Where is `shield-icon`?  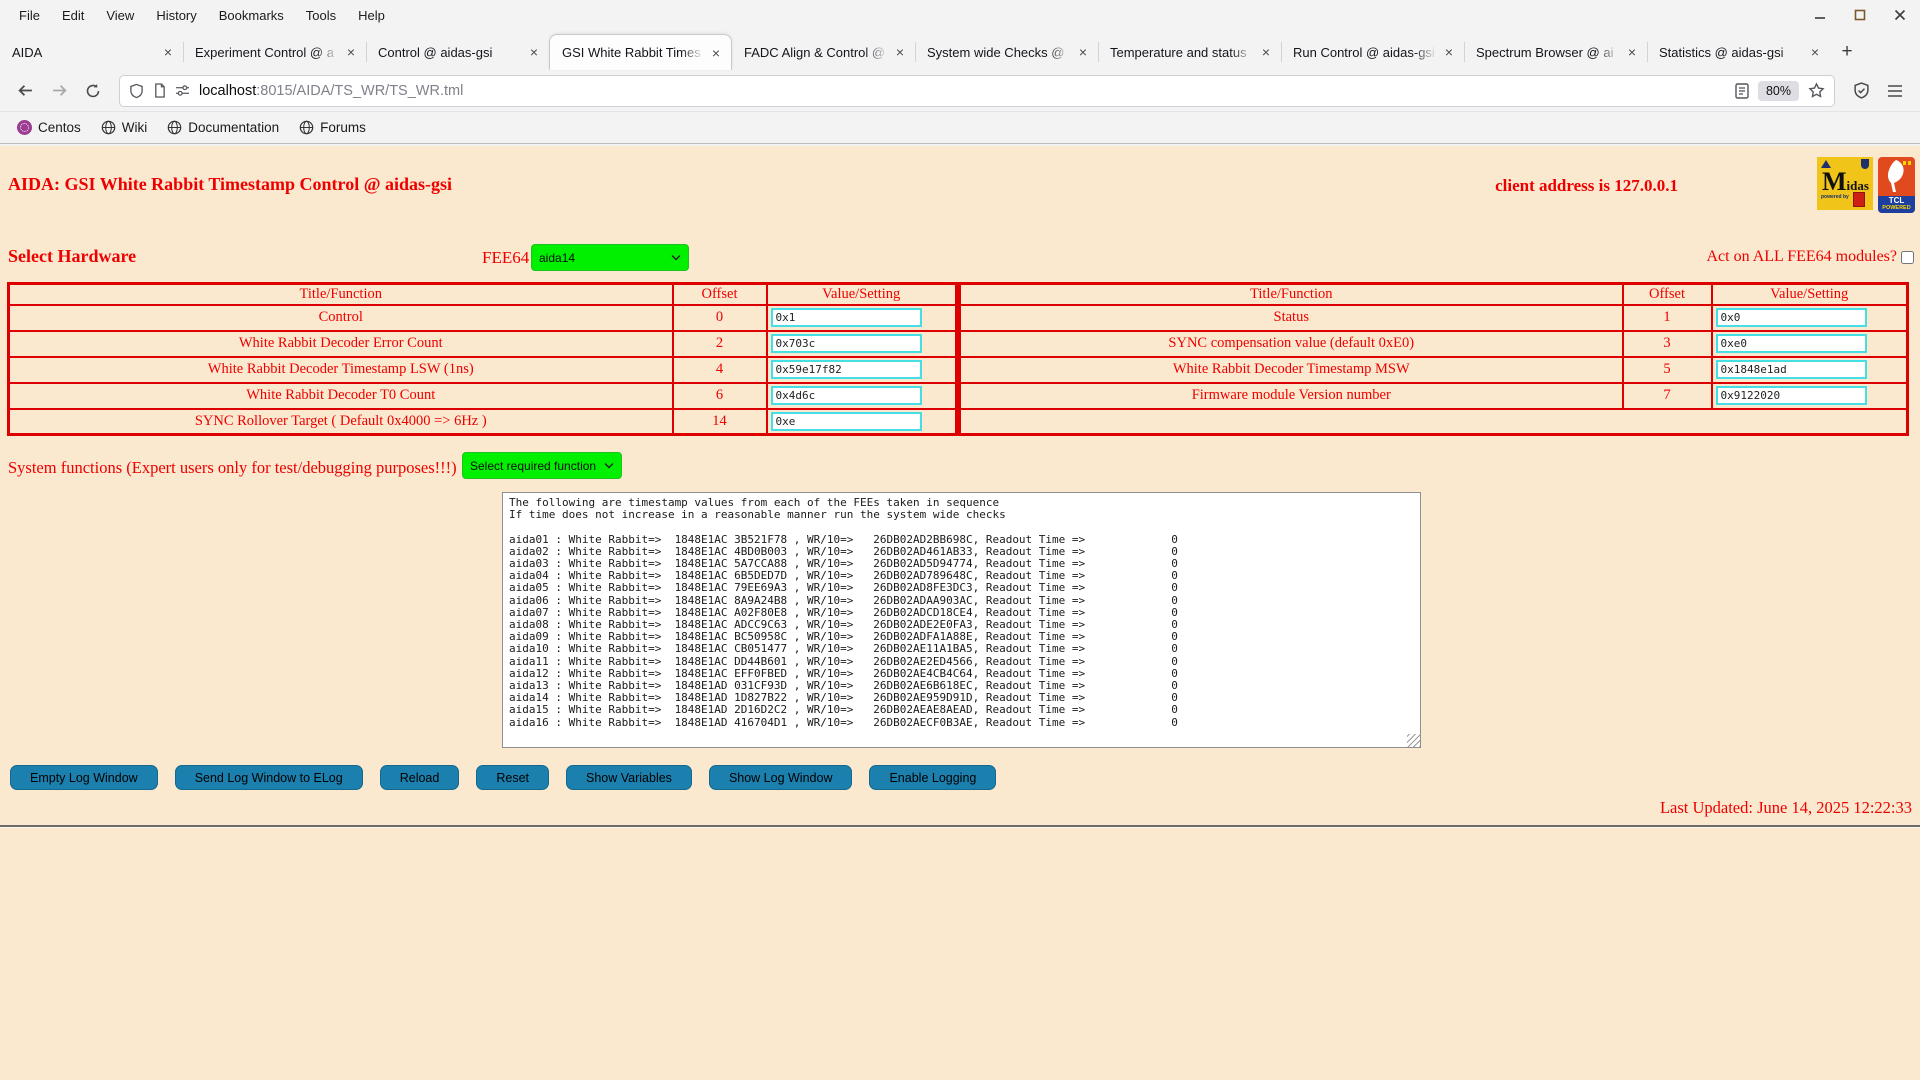 shield-icon is located at coordinates (136, 91).